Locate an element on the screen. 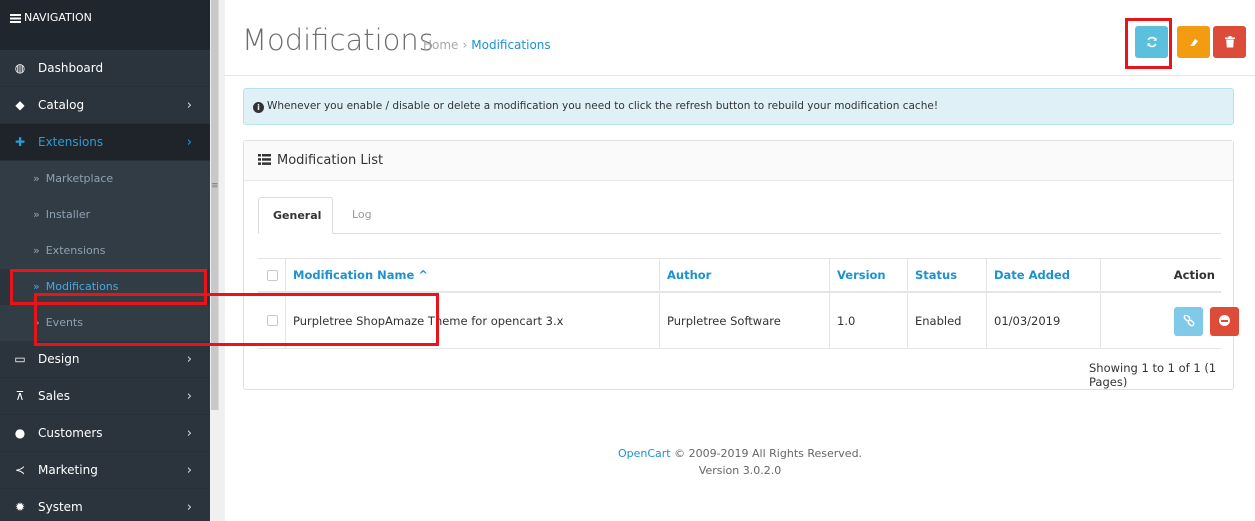 The image size is (1255, 521). footer-version: Version 3.0.2.0 is located at coordinates (740, 470).